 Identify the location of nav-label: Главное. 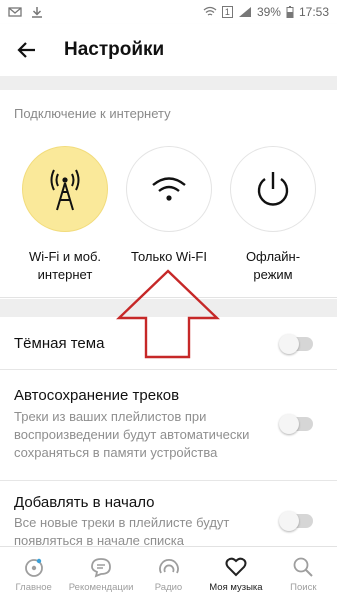
(33, 587).